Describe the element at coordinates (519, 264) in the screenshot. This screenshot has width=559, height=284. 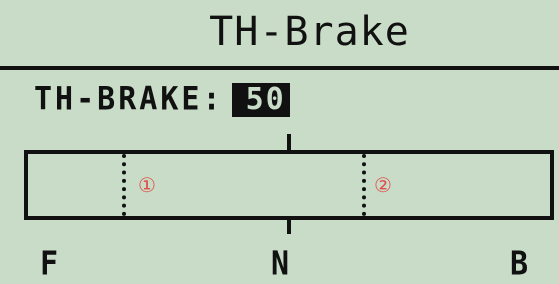
I see `axis-label-brake: B` at that location.